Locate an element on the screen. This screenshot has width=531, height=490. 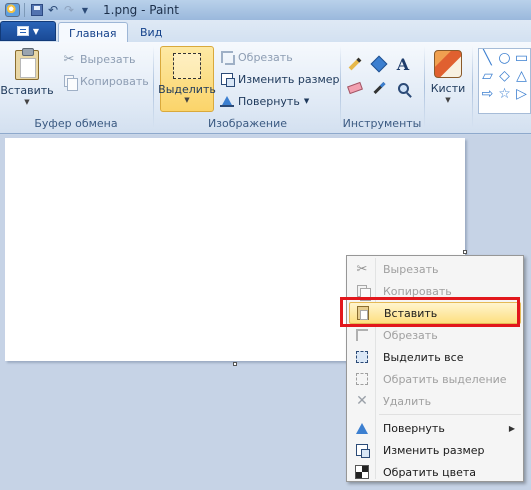
shape-right-triangle-icon: ▷ is located at coordinates (521, 94).